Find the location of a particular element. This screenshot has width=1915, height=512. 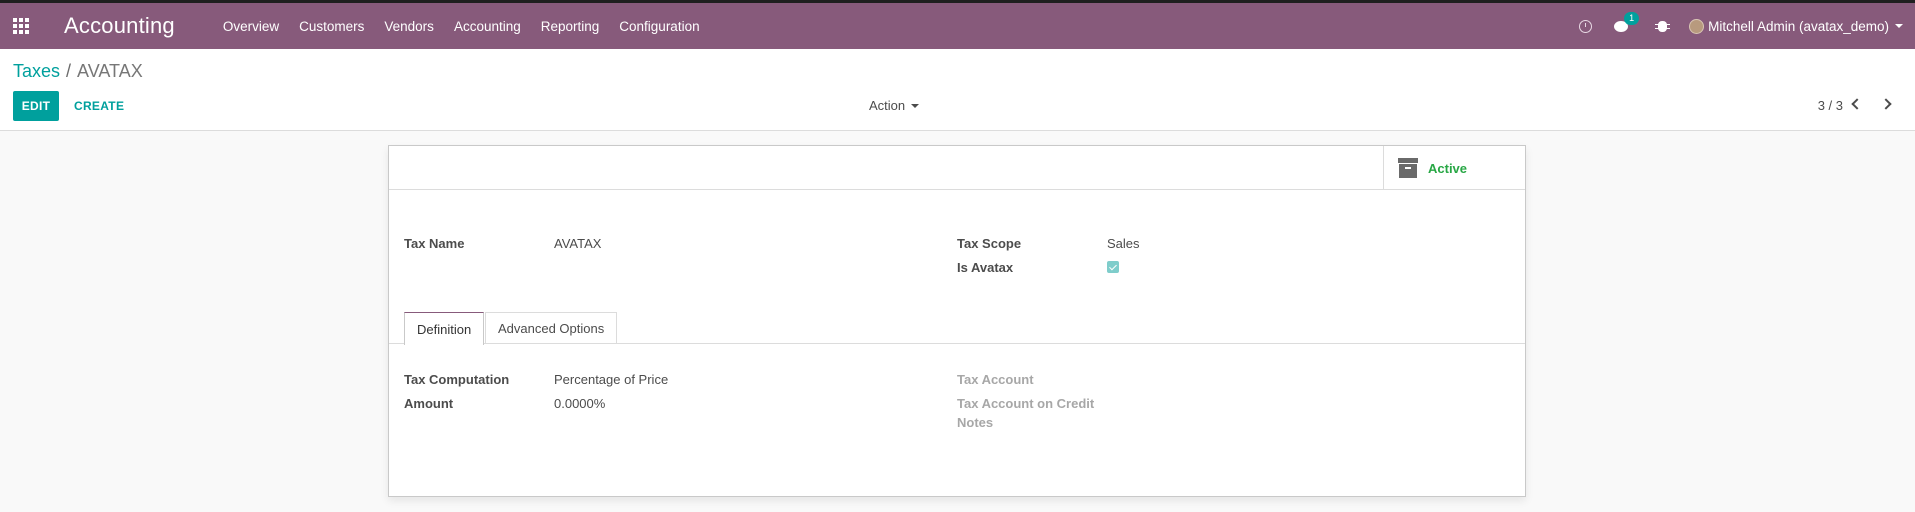

debug-button is located at coordinates (1663, 26).